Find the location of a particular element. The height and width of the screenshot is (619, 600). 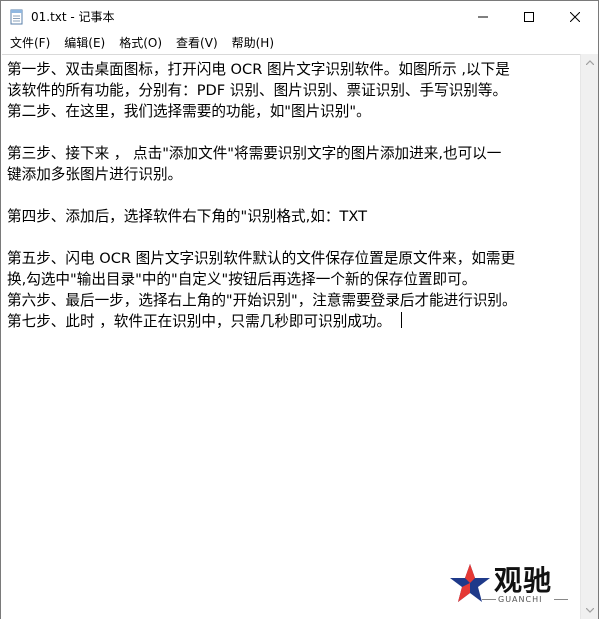

scroll-up-button is located at coordinates (589, 62).